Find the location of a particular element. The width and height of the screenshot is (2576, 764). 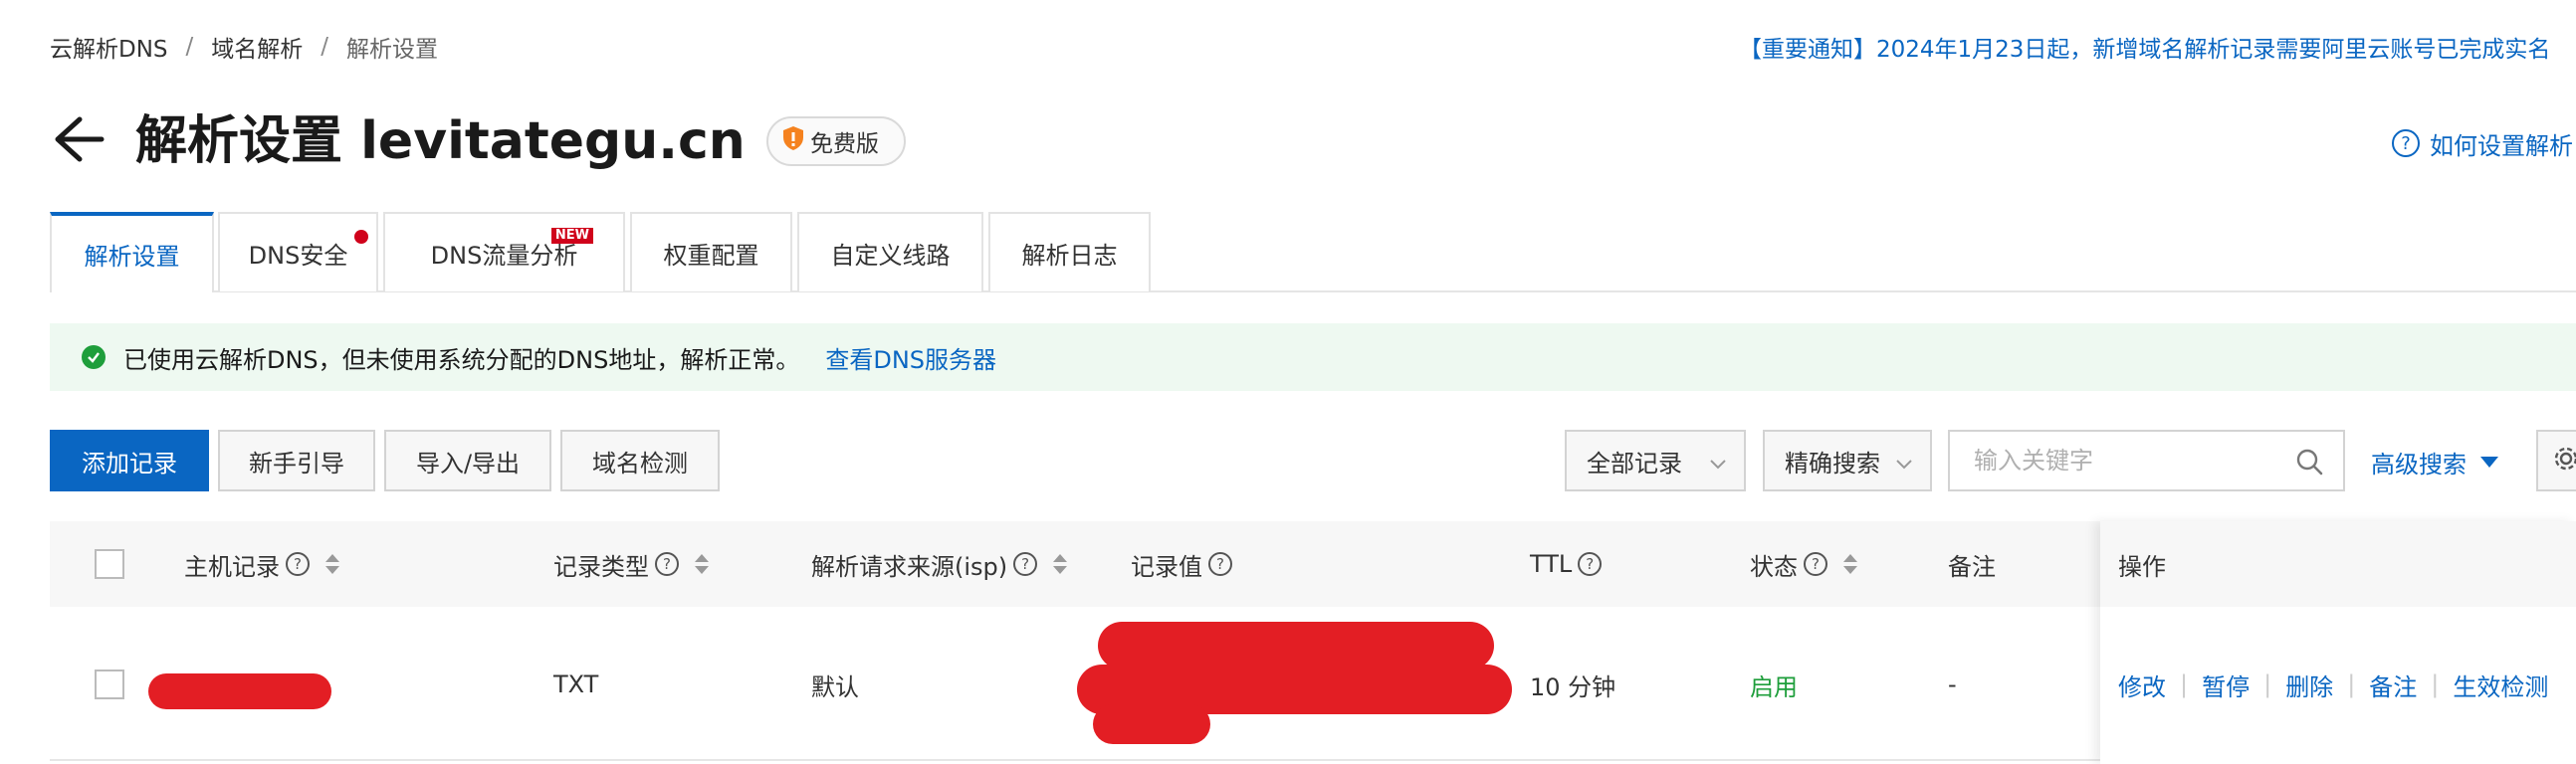

back-arrow-icon is located at coordinates (78, 139).